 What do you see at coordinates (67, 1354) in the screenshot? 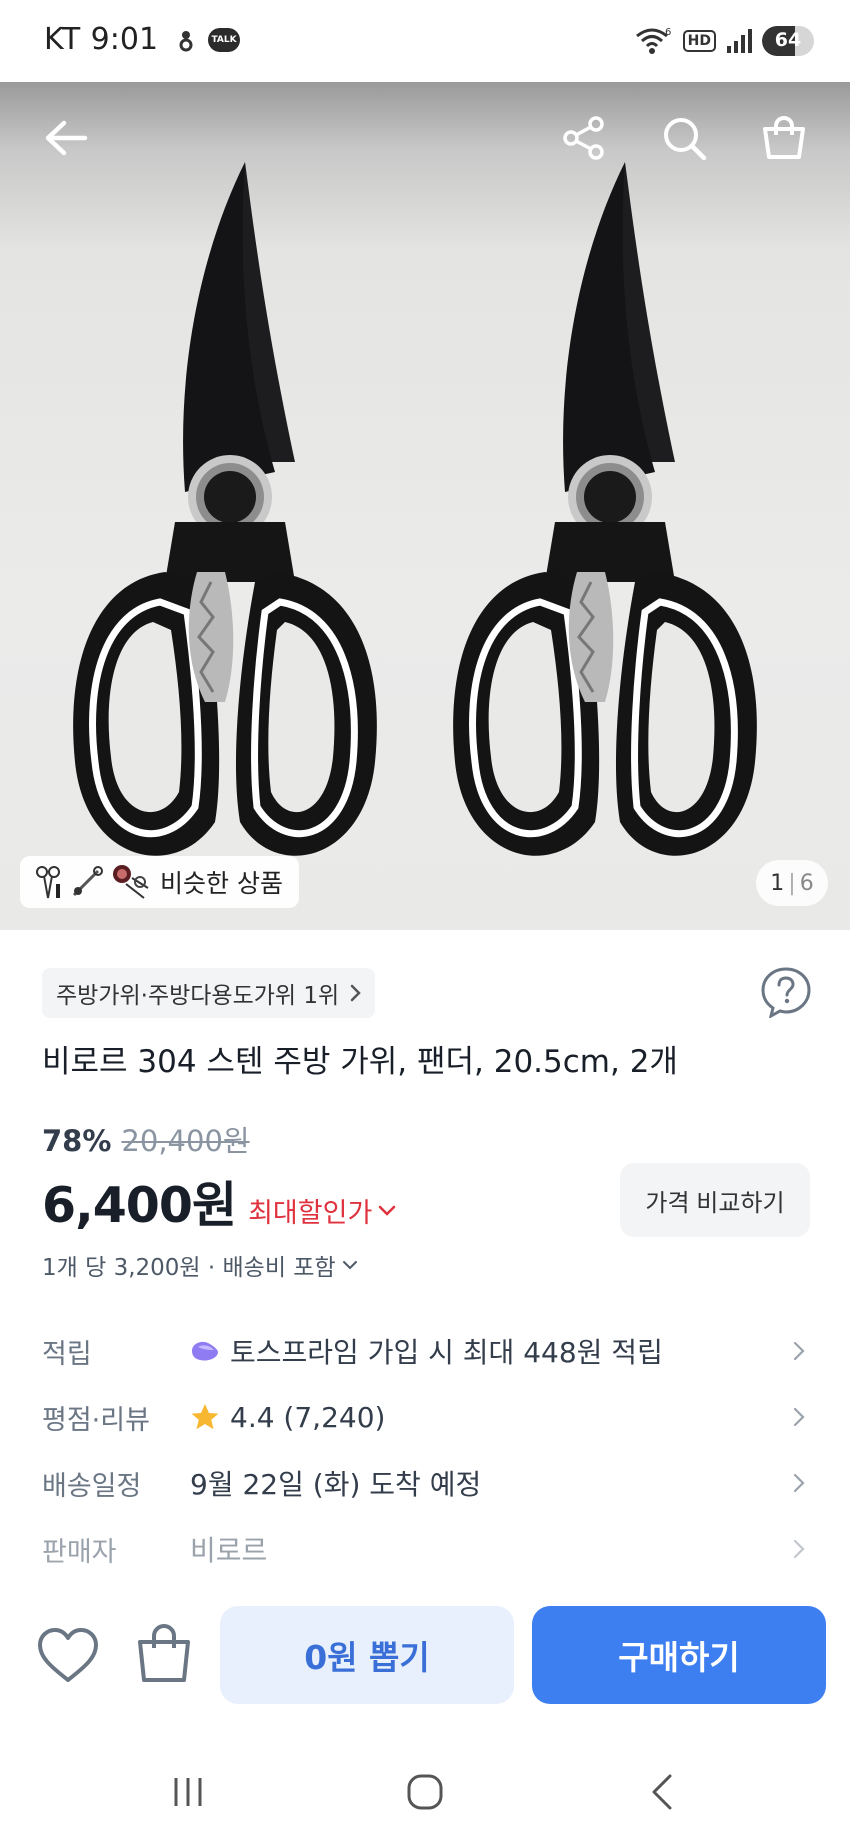
I see `info-label: 적립` at bounding box center [67, 1354].